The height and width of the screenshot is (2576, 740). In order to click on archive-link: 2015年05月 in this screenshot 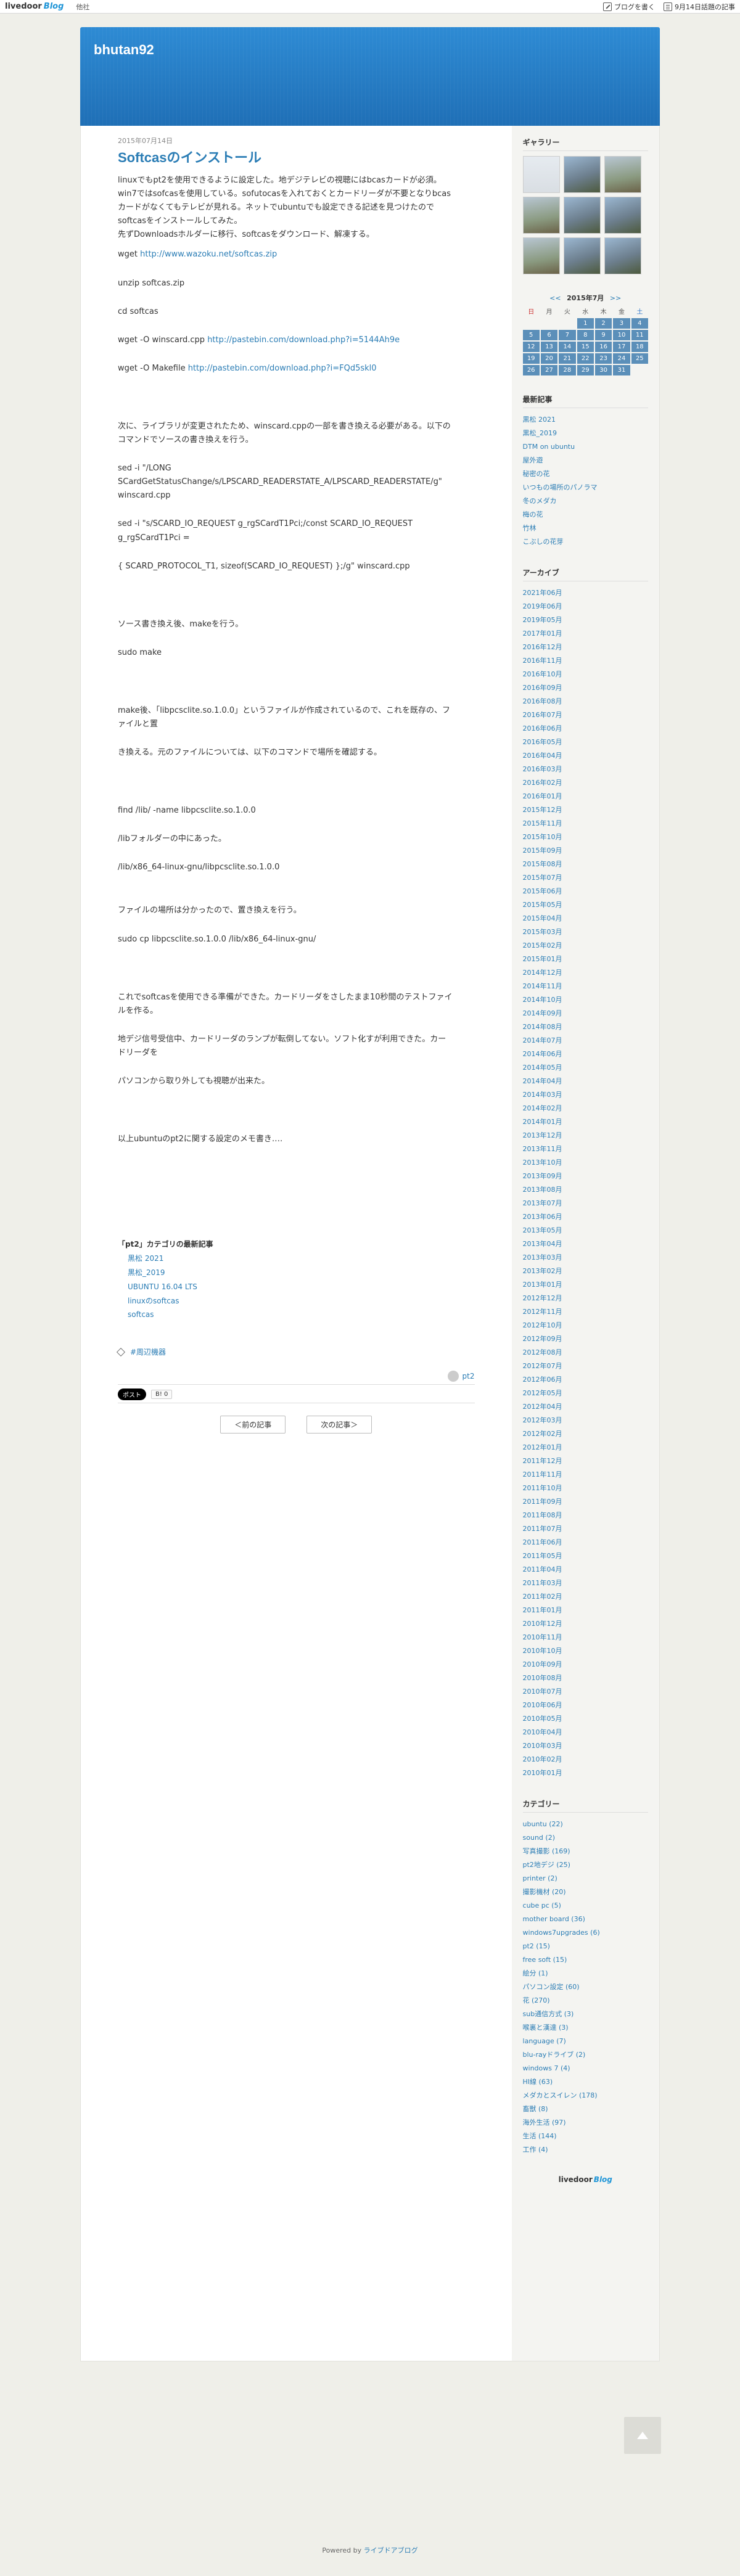, I will do `click(543, 905)`.